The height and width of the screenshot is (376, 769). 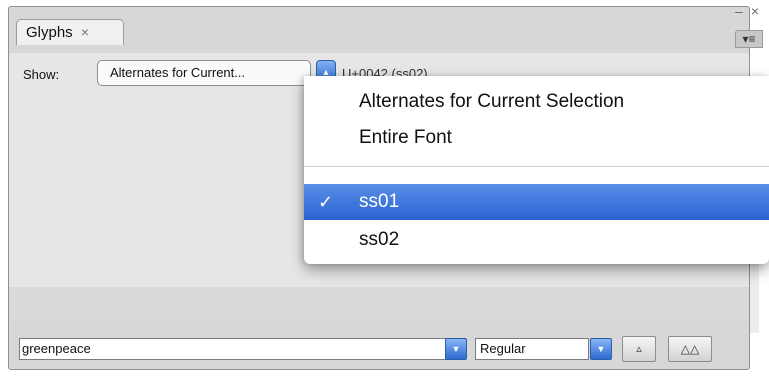 I want to click on window-controls: – ×, so click(x=748, y=11).